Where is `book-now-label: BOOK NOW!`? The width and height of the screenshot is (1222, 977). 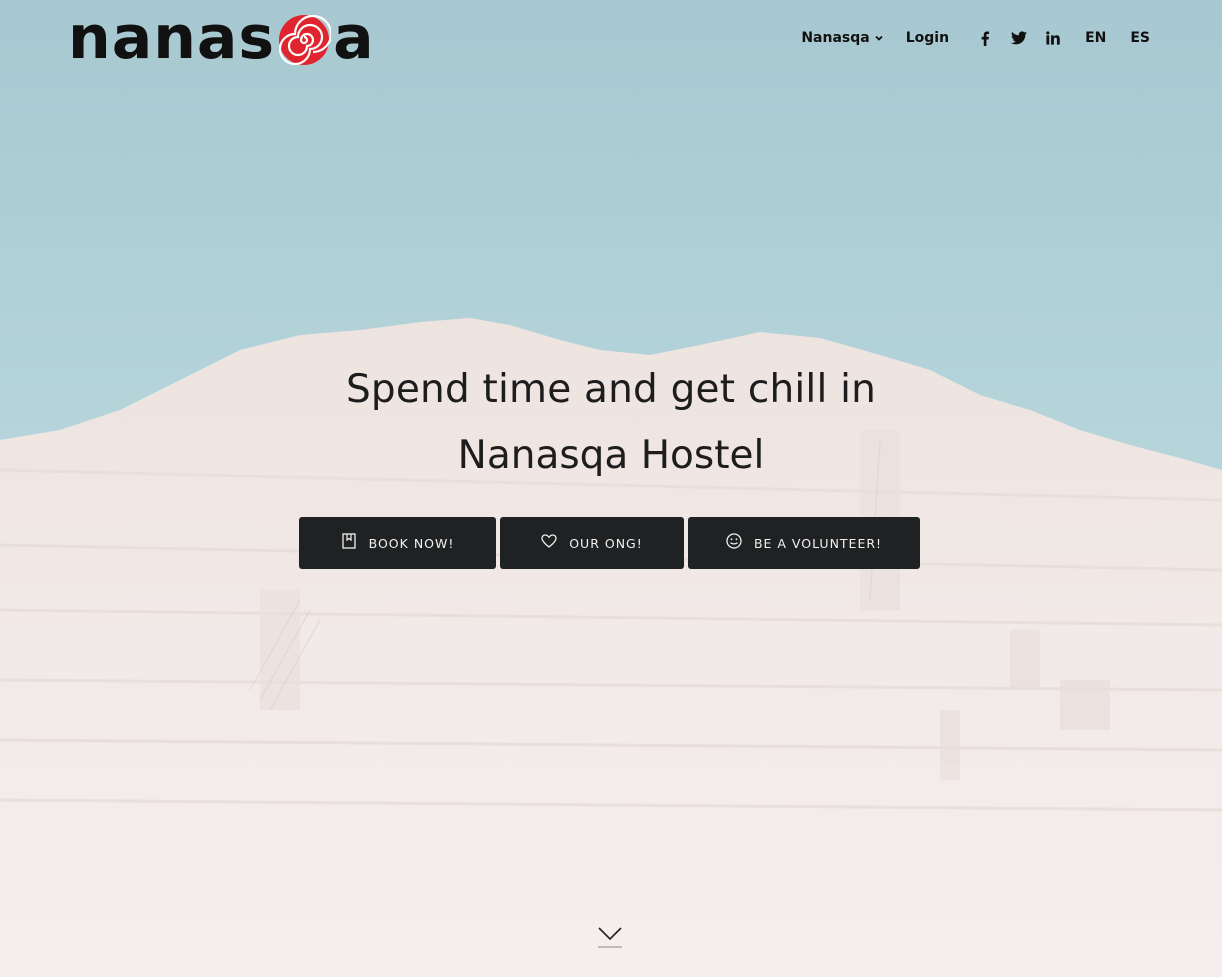
book-now-label: BOOK NOW! is located at coordinates (411, 543).